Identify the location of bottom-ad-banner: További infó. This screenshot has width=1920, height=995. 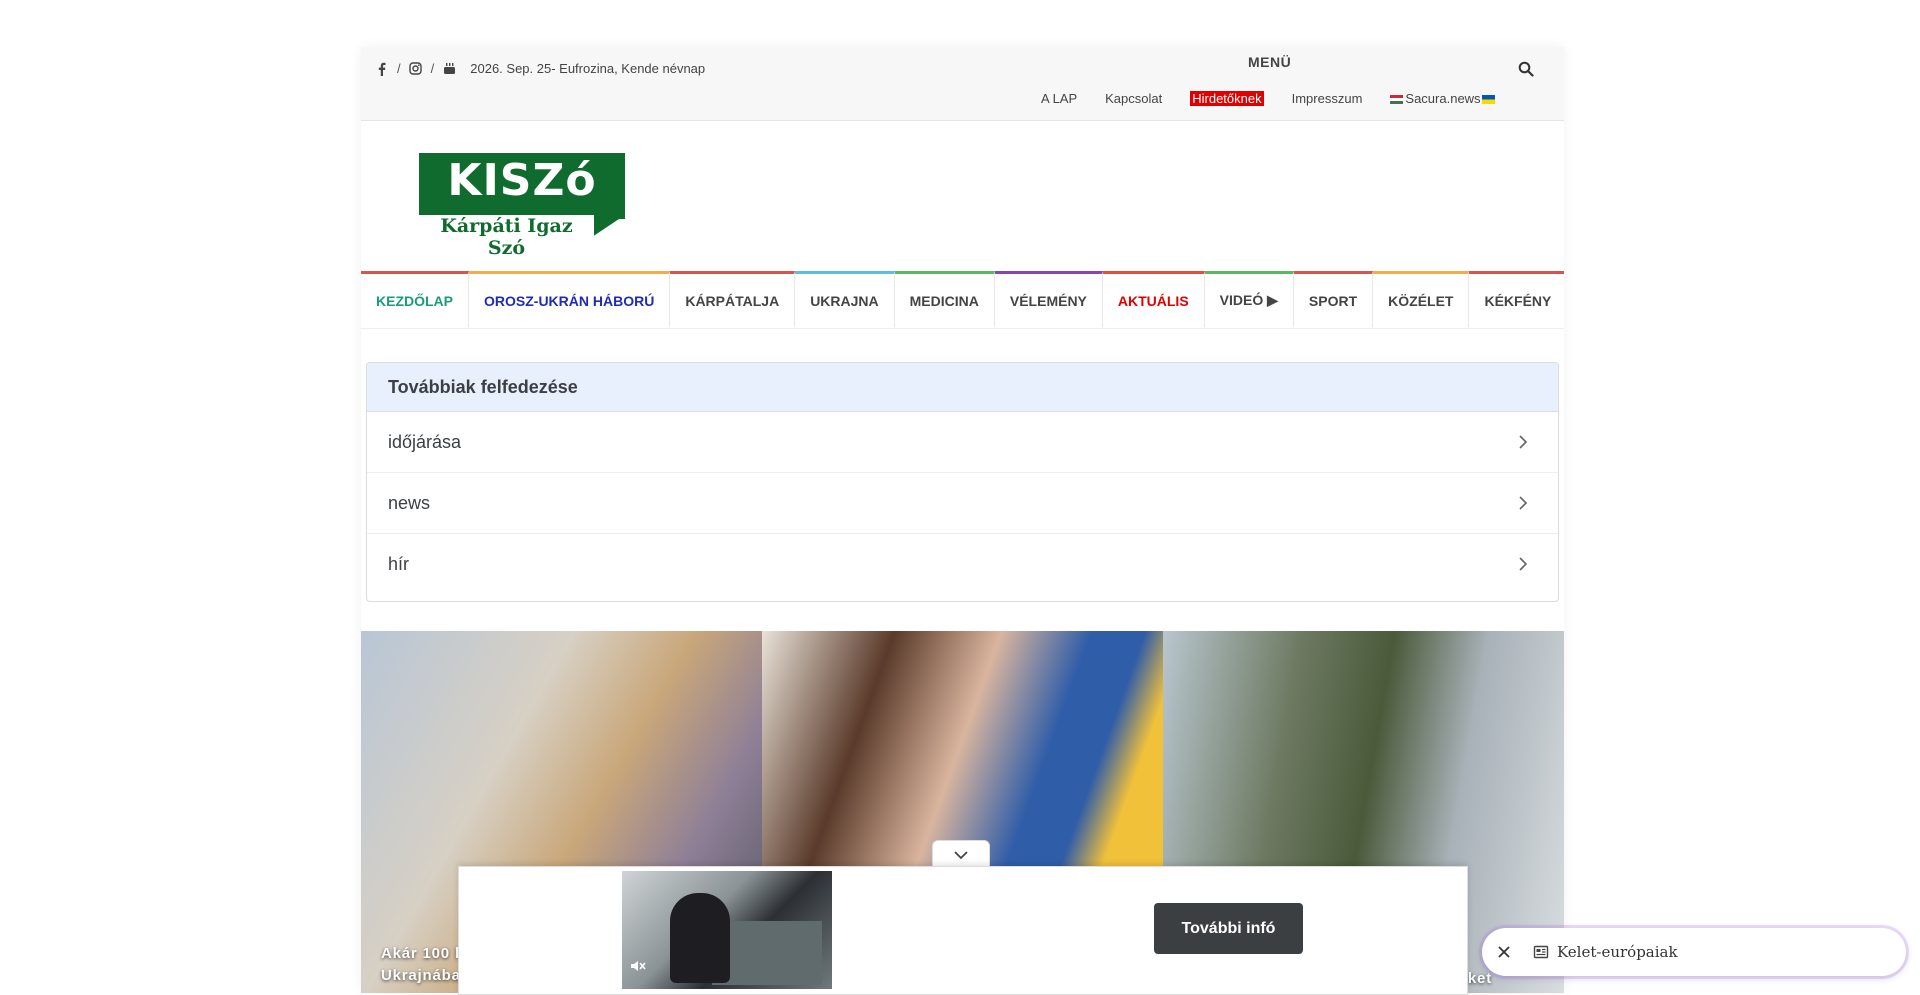
(963, 930).